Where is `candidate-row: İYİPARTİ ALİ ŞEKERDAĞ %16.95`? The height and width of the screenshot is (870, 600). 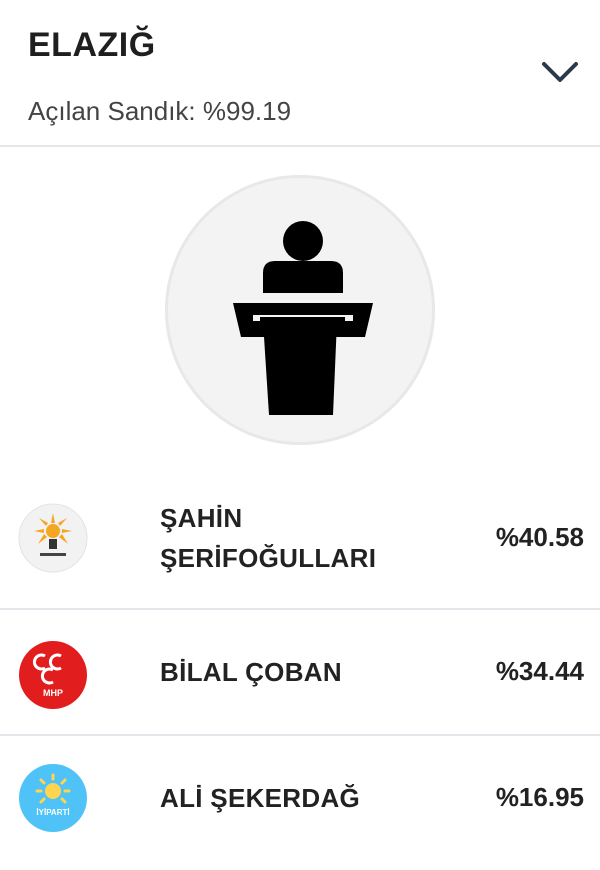
candidate-row: İYİPARTİ ALİ ŞEKERDAĞ %16.95 is located at coordinates (300, 801).